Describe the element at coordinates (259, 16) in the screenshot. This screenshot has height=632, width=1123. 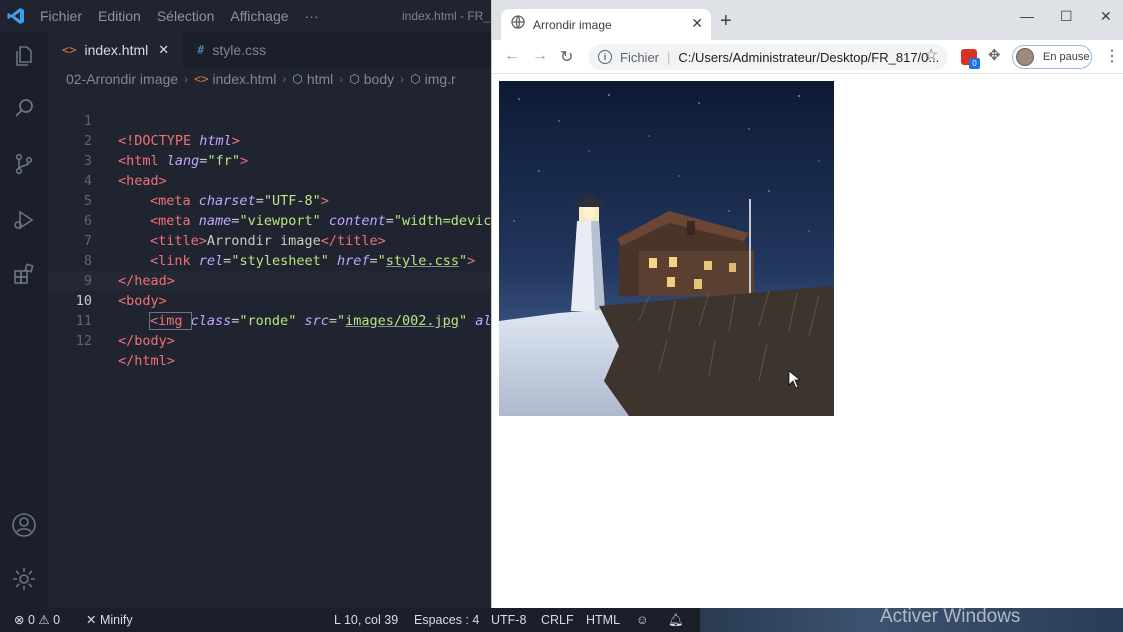
I see `menu-affichage: Affichage` at that location.